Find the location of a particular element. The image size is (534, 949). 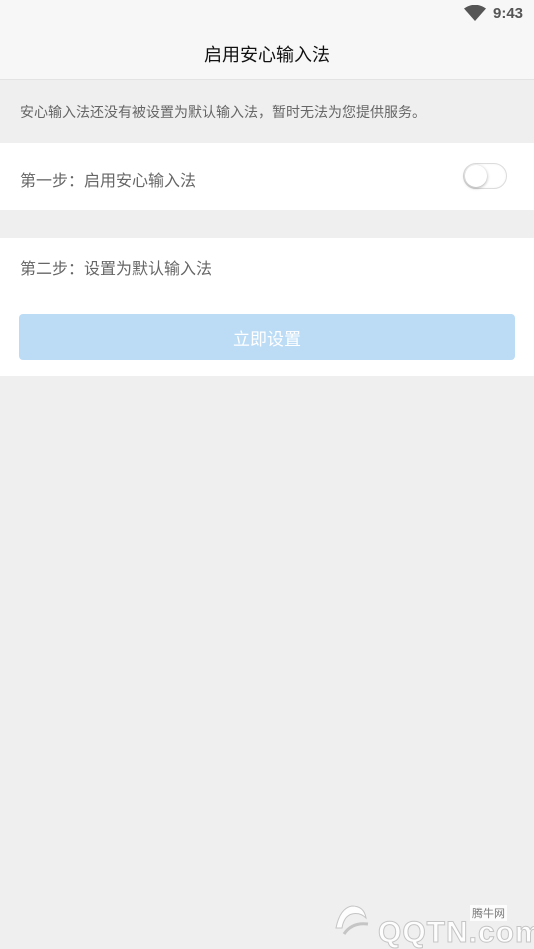

enable-ime-toggle is located at coordinates (485, 176).